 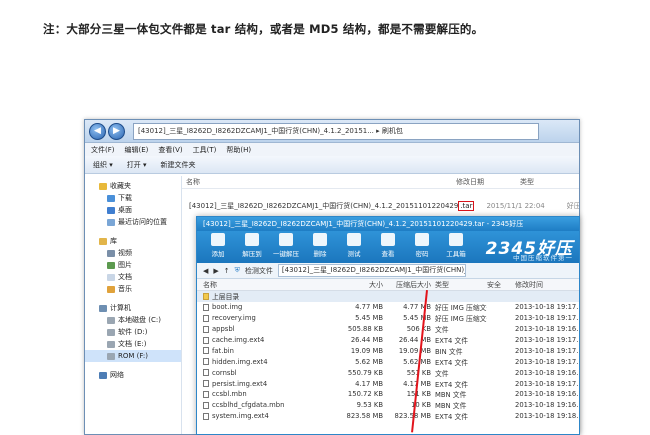 I want to click on column-size: 大小, so click(x=360, y=285).